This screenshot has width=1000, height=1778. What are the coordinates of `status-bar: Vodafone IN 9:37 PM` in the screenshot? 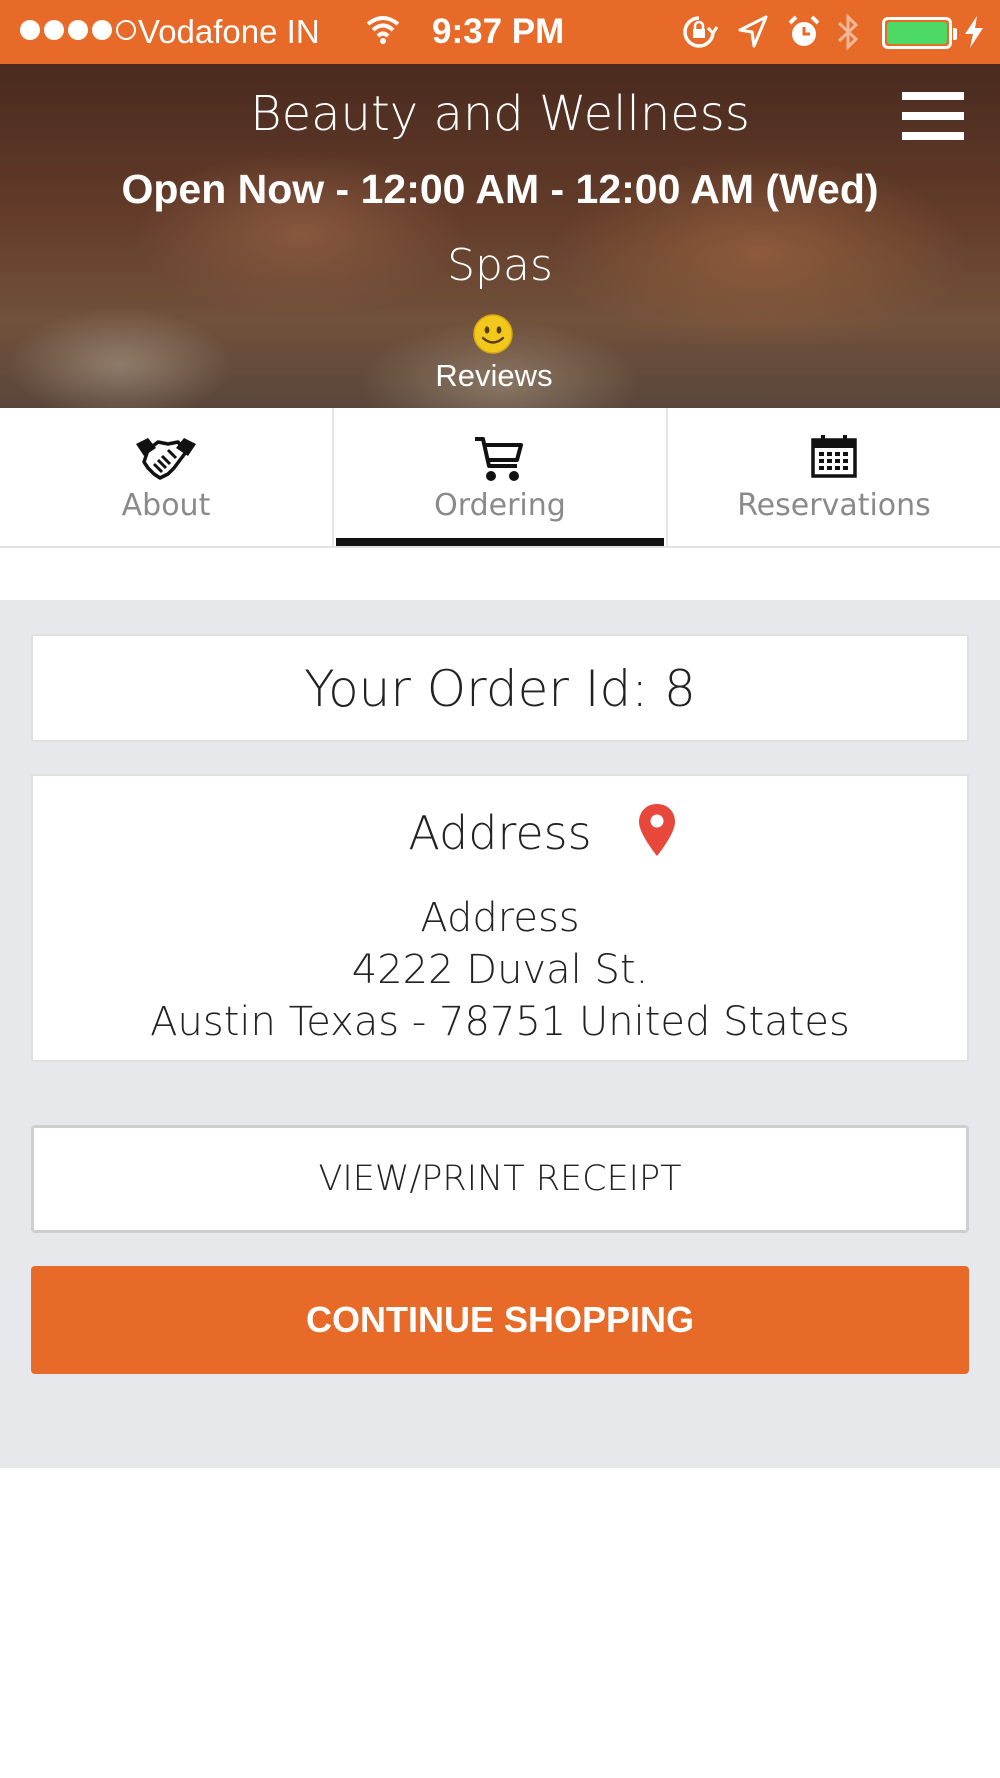 It's located at (500, 32).